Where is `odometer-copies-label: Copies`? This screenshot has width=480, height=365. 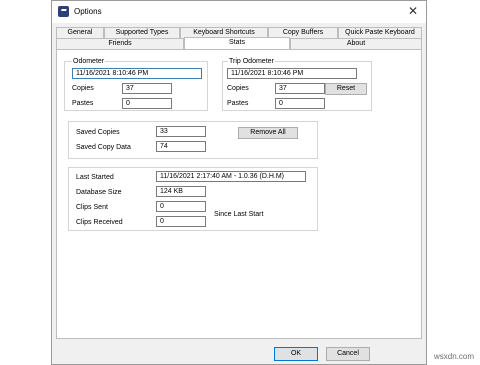
odometer-copies-label: Copies is located at coordinates (83, 88).